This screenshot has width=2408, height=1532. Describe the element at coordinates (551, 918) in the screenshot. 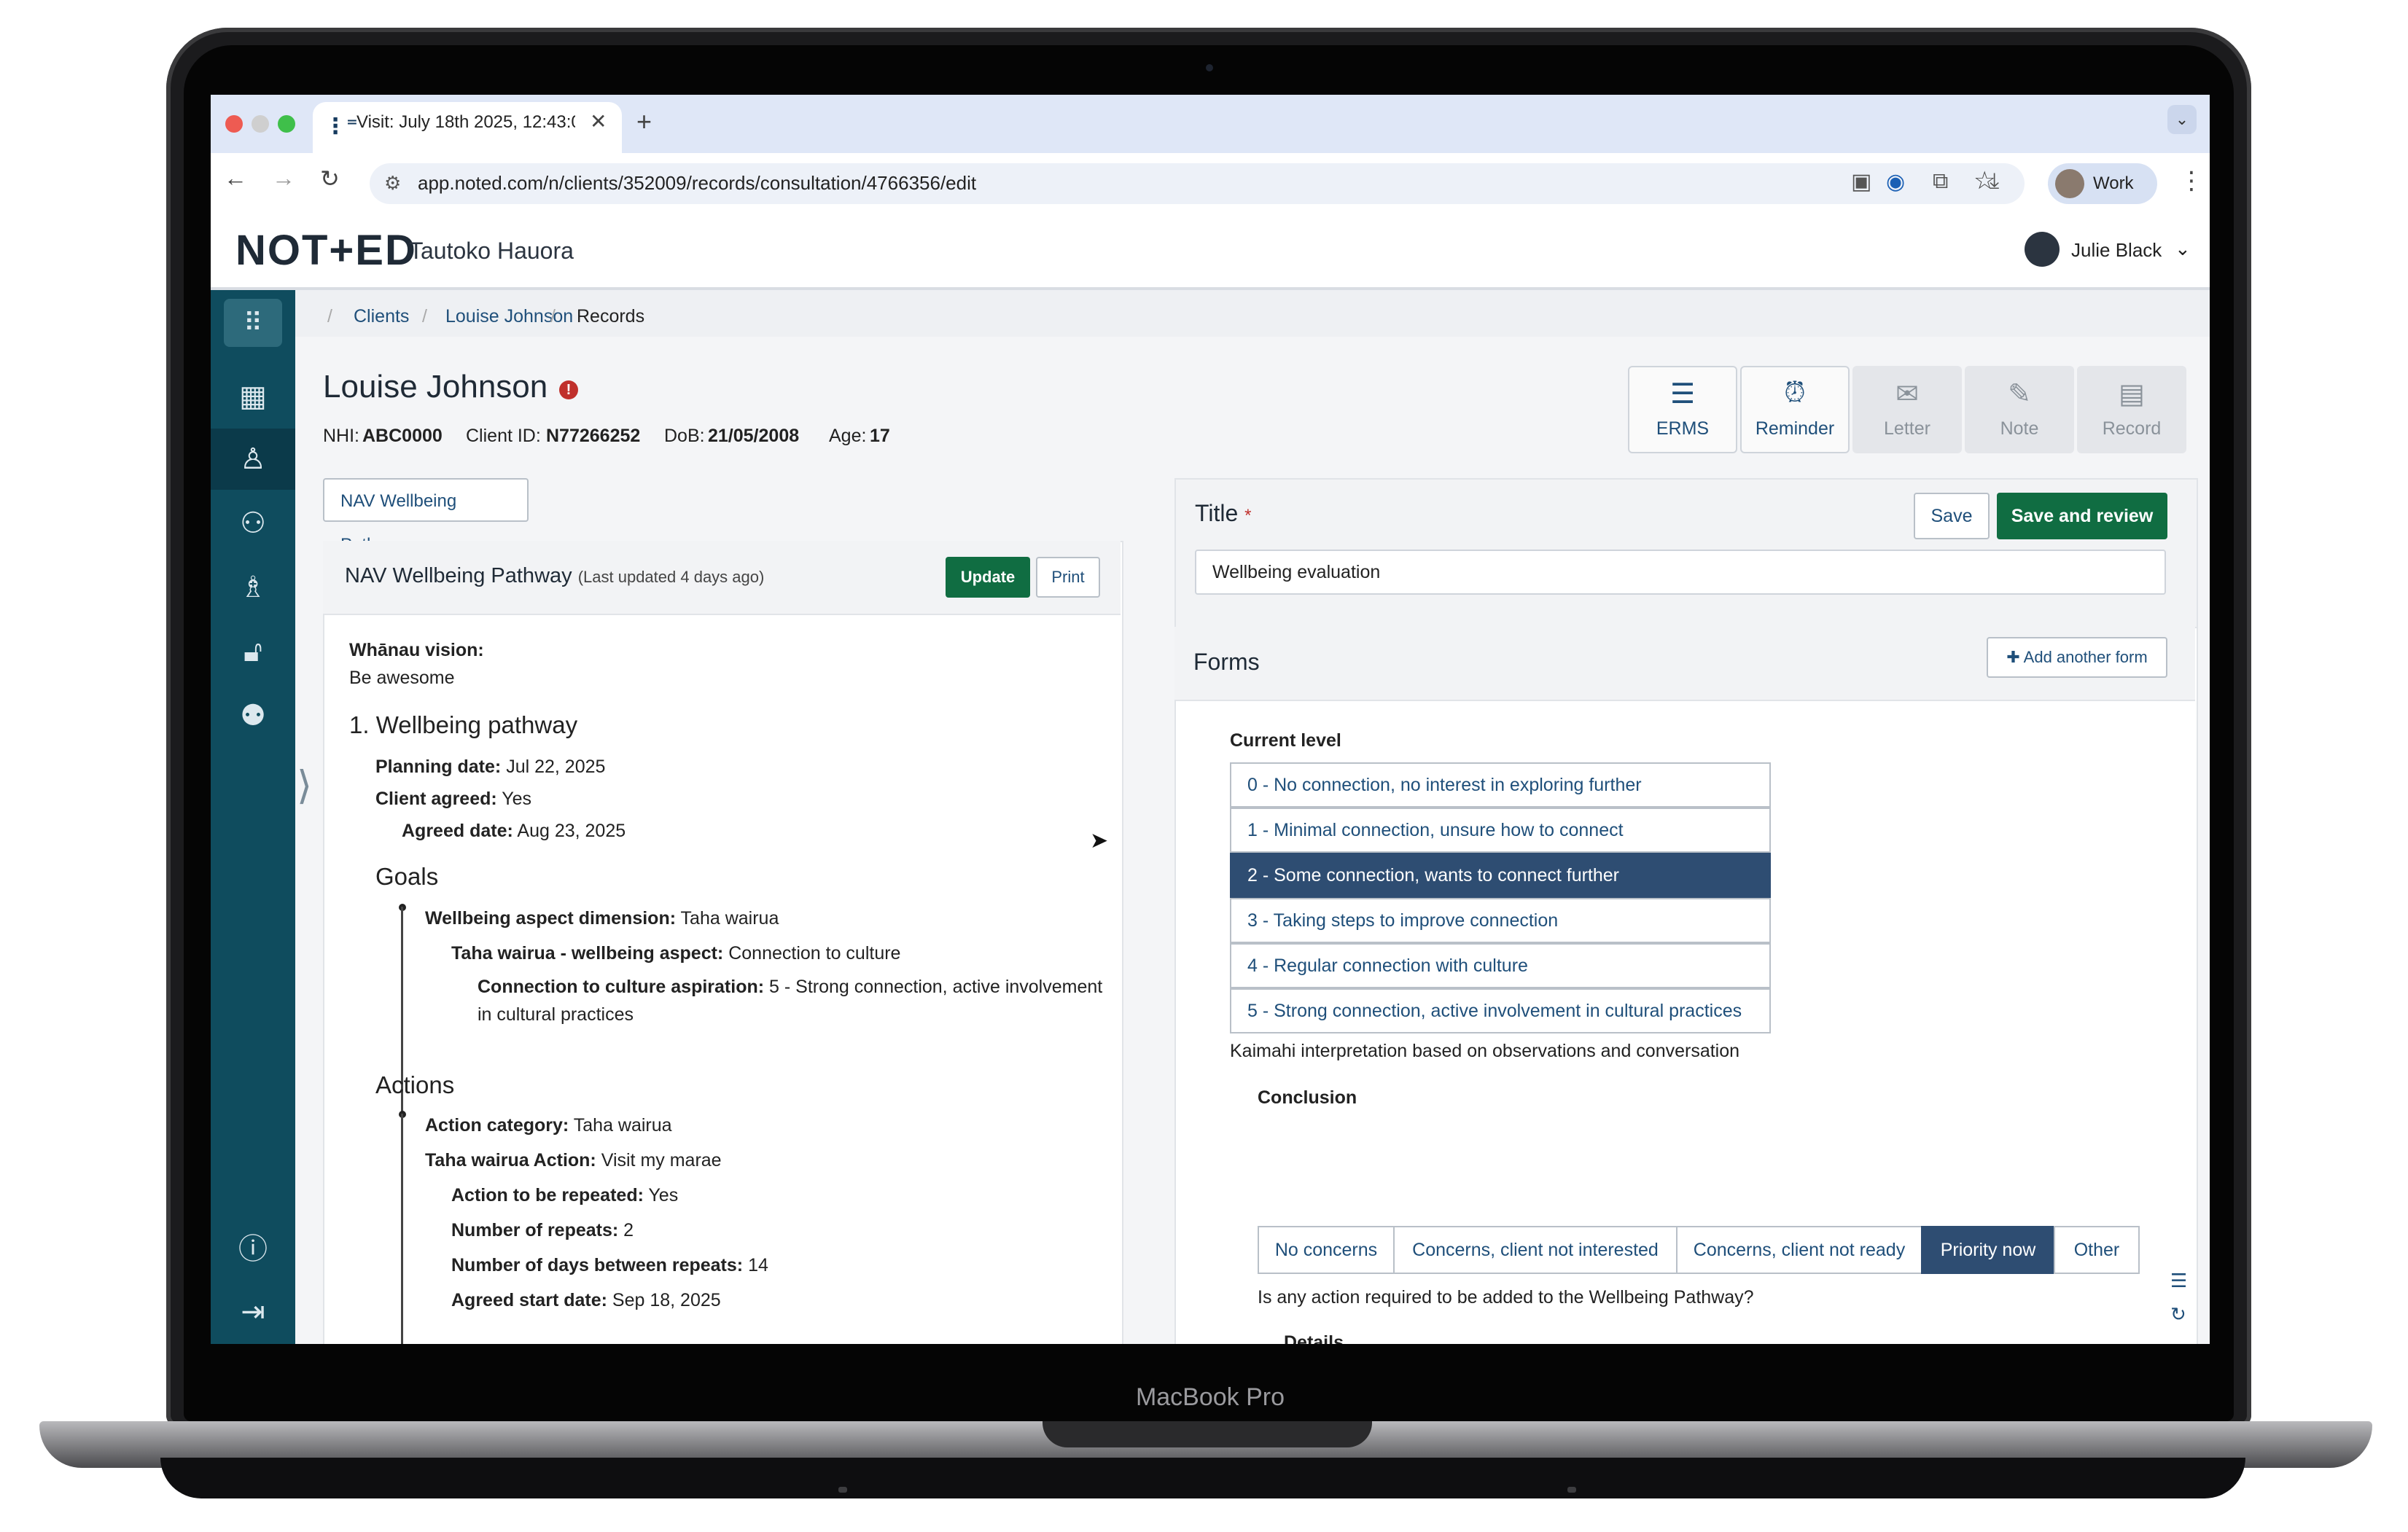

I see `goal-dimension-label: Wellbeing aspect dimension:` at that location.